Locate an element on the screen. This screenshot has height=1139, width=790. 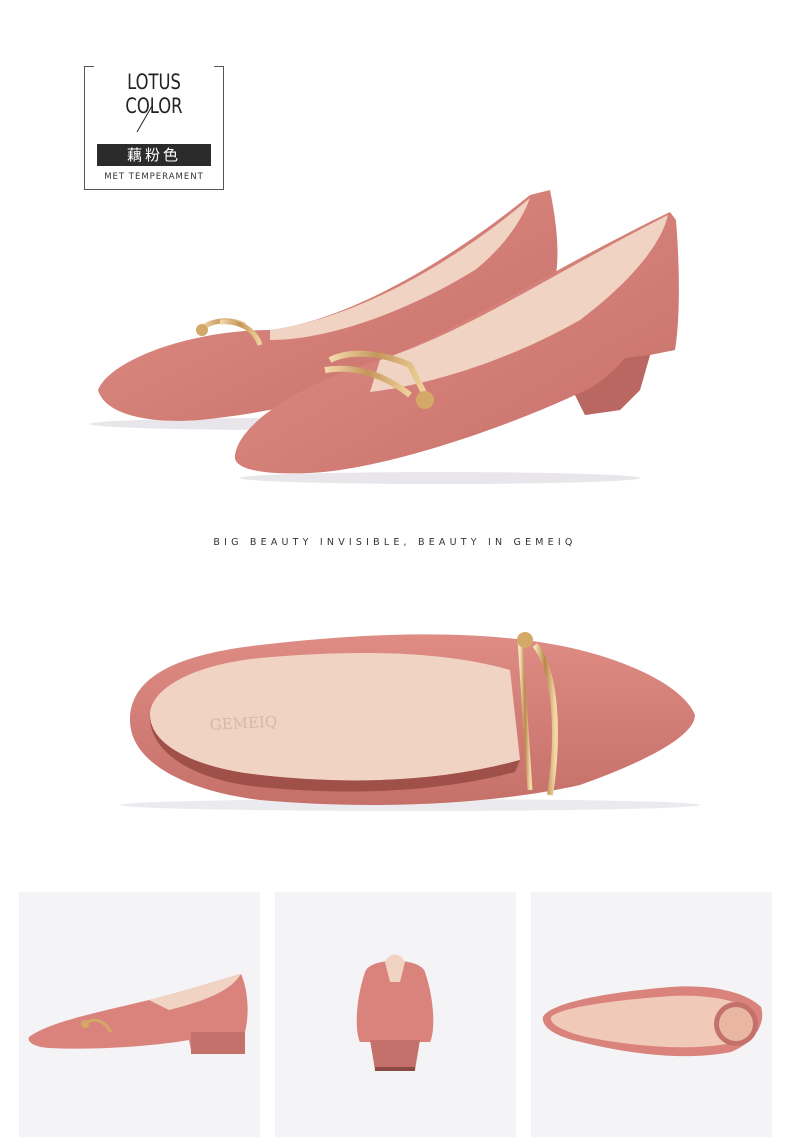
top-view-image: GEMEIQ is located at coordinates (410, 721).